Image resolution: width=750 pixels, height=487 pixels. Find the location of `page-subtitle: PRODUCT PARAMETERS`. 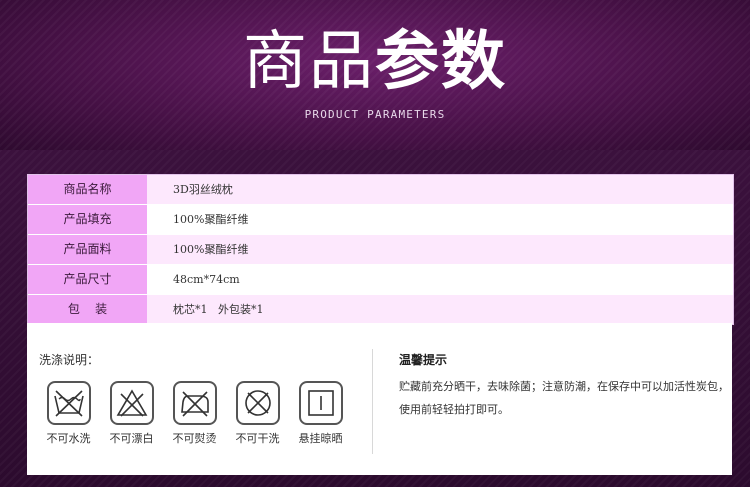

page-subtitle: PRODUCT PARAMETERS is located at coordinates (375, 114).